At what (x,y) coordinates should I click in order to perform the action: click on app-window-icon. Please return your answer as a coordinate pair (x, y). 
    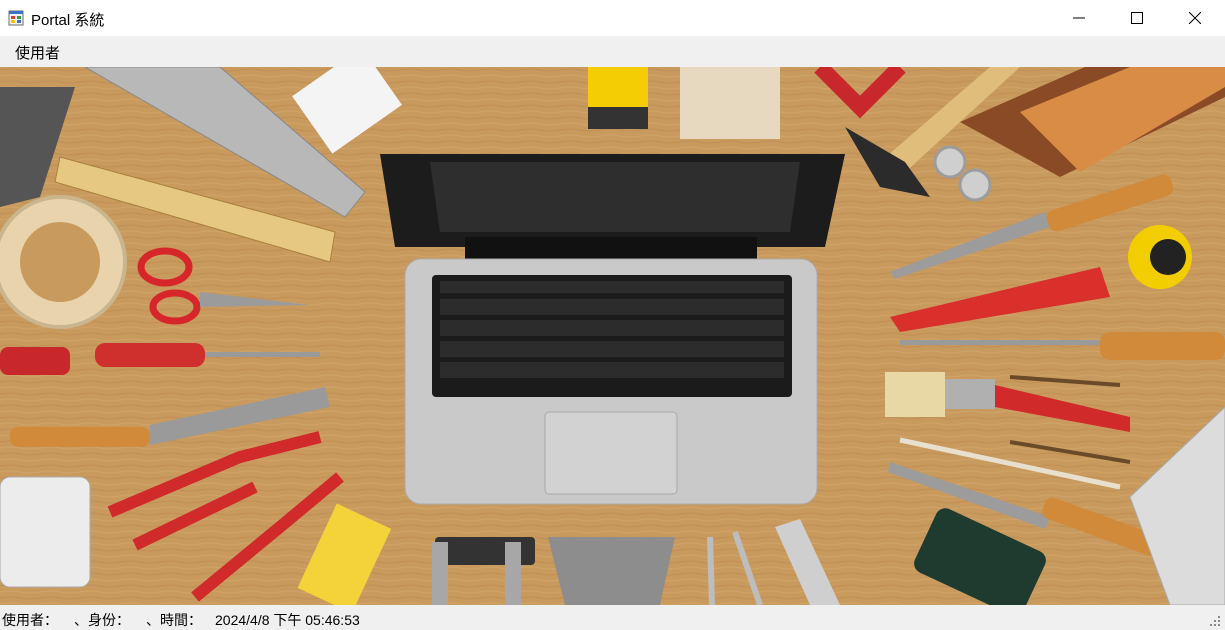
    Looking at the image, I should click on (16, 18).